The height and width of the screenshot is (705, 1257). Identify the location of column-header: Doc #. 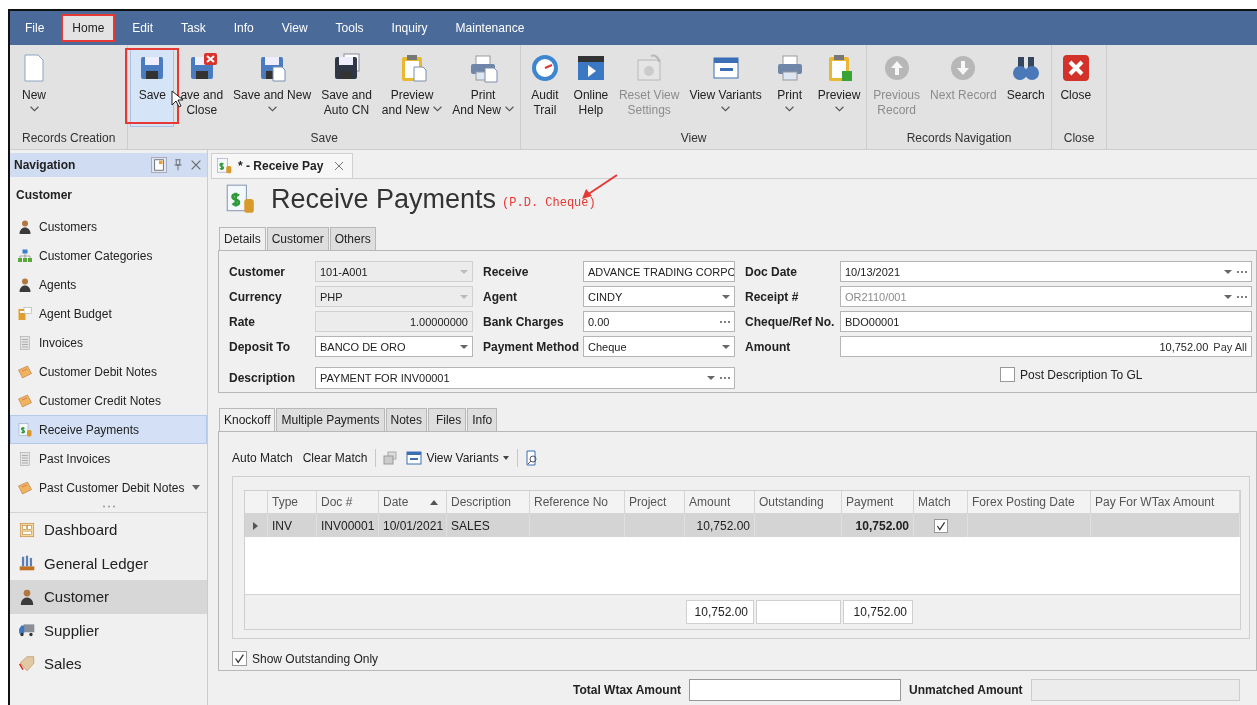
(348, 502).